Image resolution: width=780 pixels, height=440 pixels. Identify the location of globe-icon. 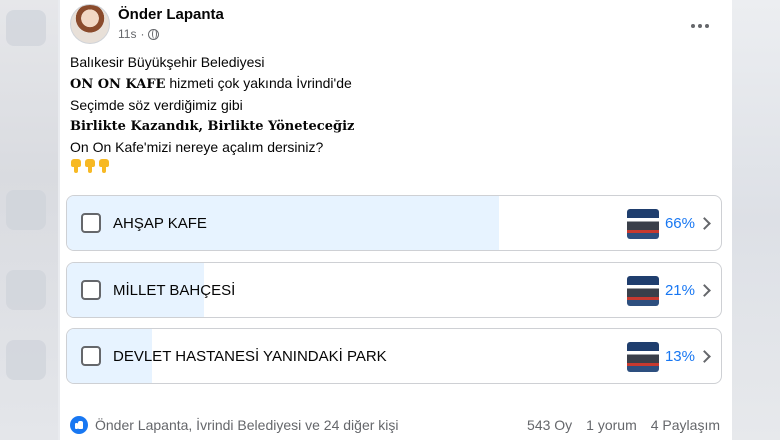
(154, 34).